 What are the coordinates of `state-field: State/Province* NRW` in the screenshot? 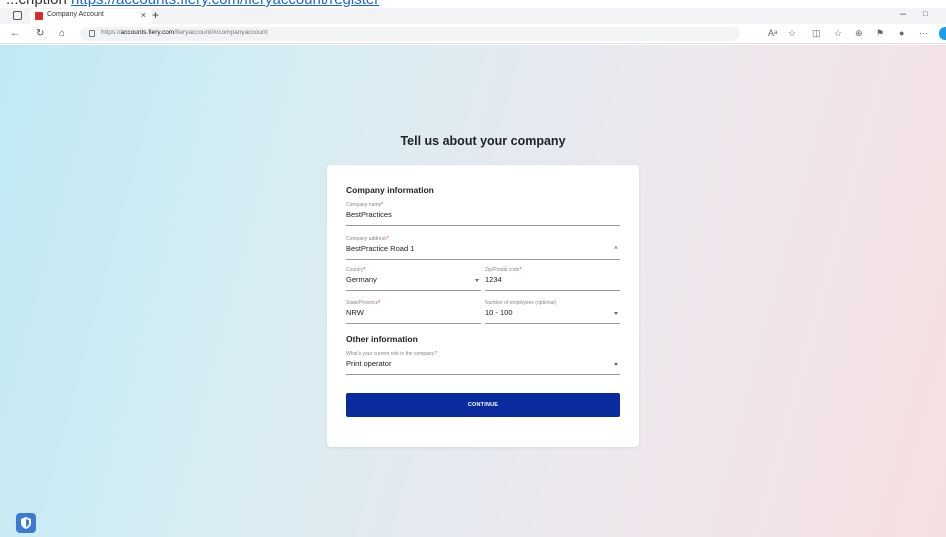 It's located at (413, 312).